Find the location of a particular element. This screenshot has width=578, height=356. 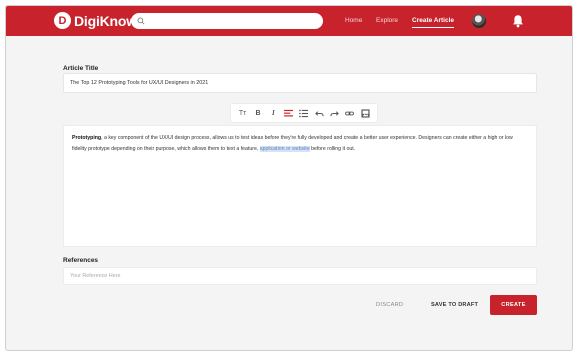

editor-text-part2: before rolling it out. is located at coordinates (332, 148).